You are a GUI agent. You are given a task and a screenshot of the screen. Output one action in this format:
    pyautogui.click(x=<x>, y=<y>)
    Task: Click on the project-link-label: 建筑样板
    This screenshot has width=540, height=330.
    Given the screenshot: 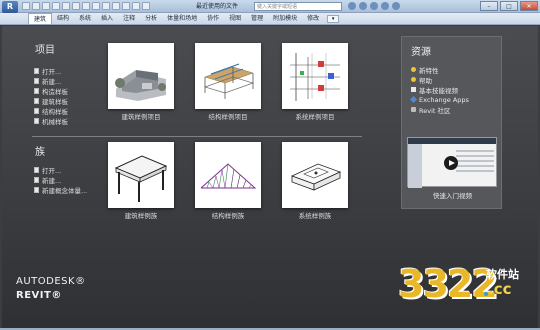 What is the action you would take?
    pyautogui.click(x=55, y=101)
    